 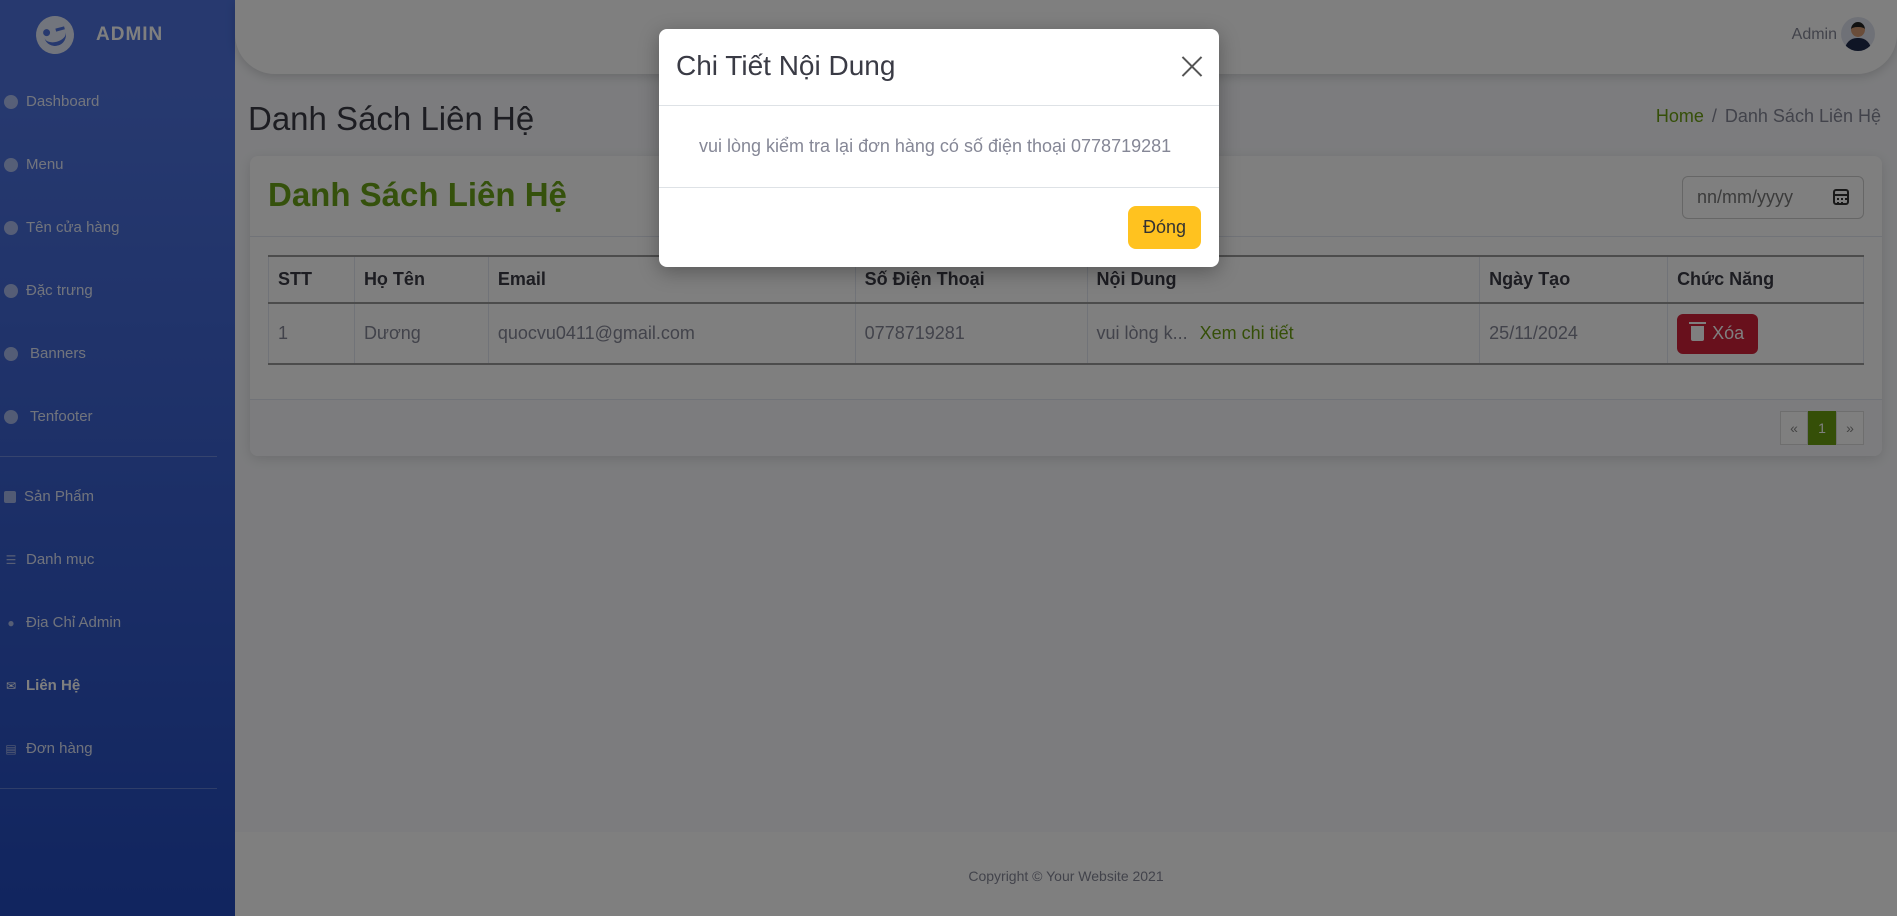 I want to click on modal-header: Chi Tiết Nội Dung, so click(x=939, y=67).